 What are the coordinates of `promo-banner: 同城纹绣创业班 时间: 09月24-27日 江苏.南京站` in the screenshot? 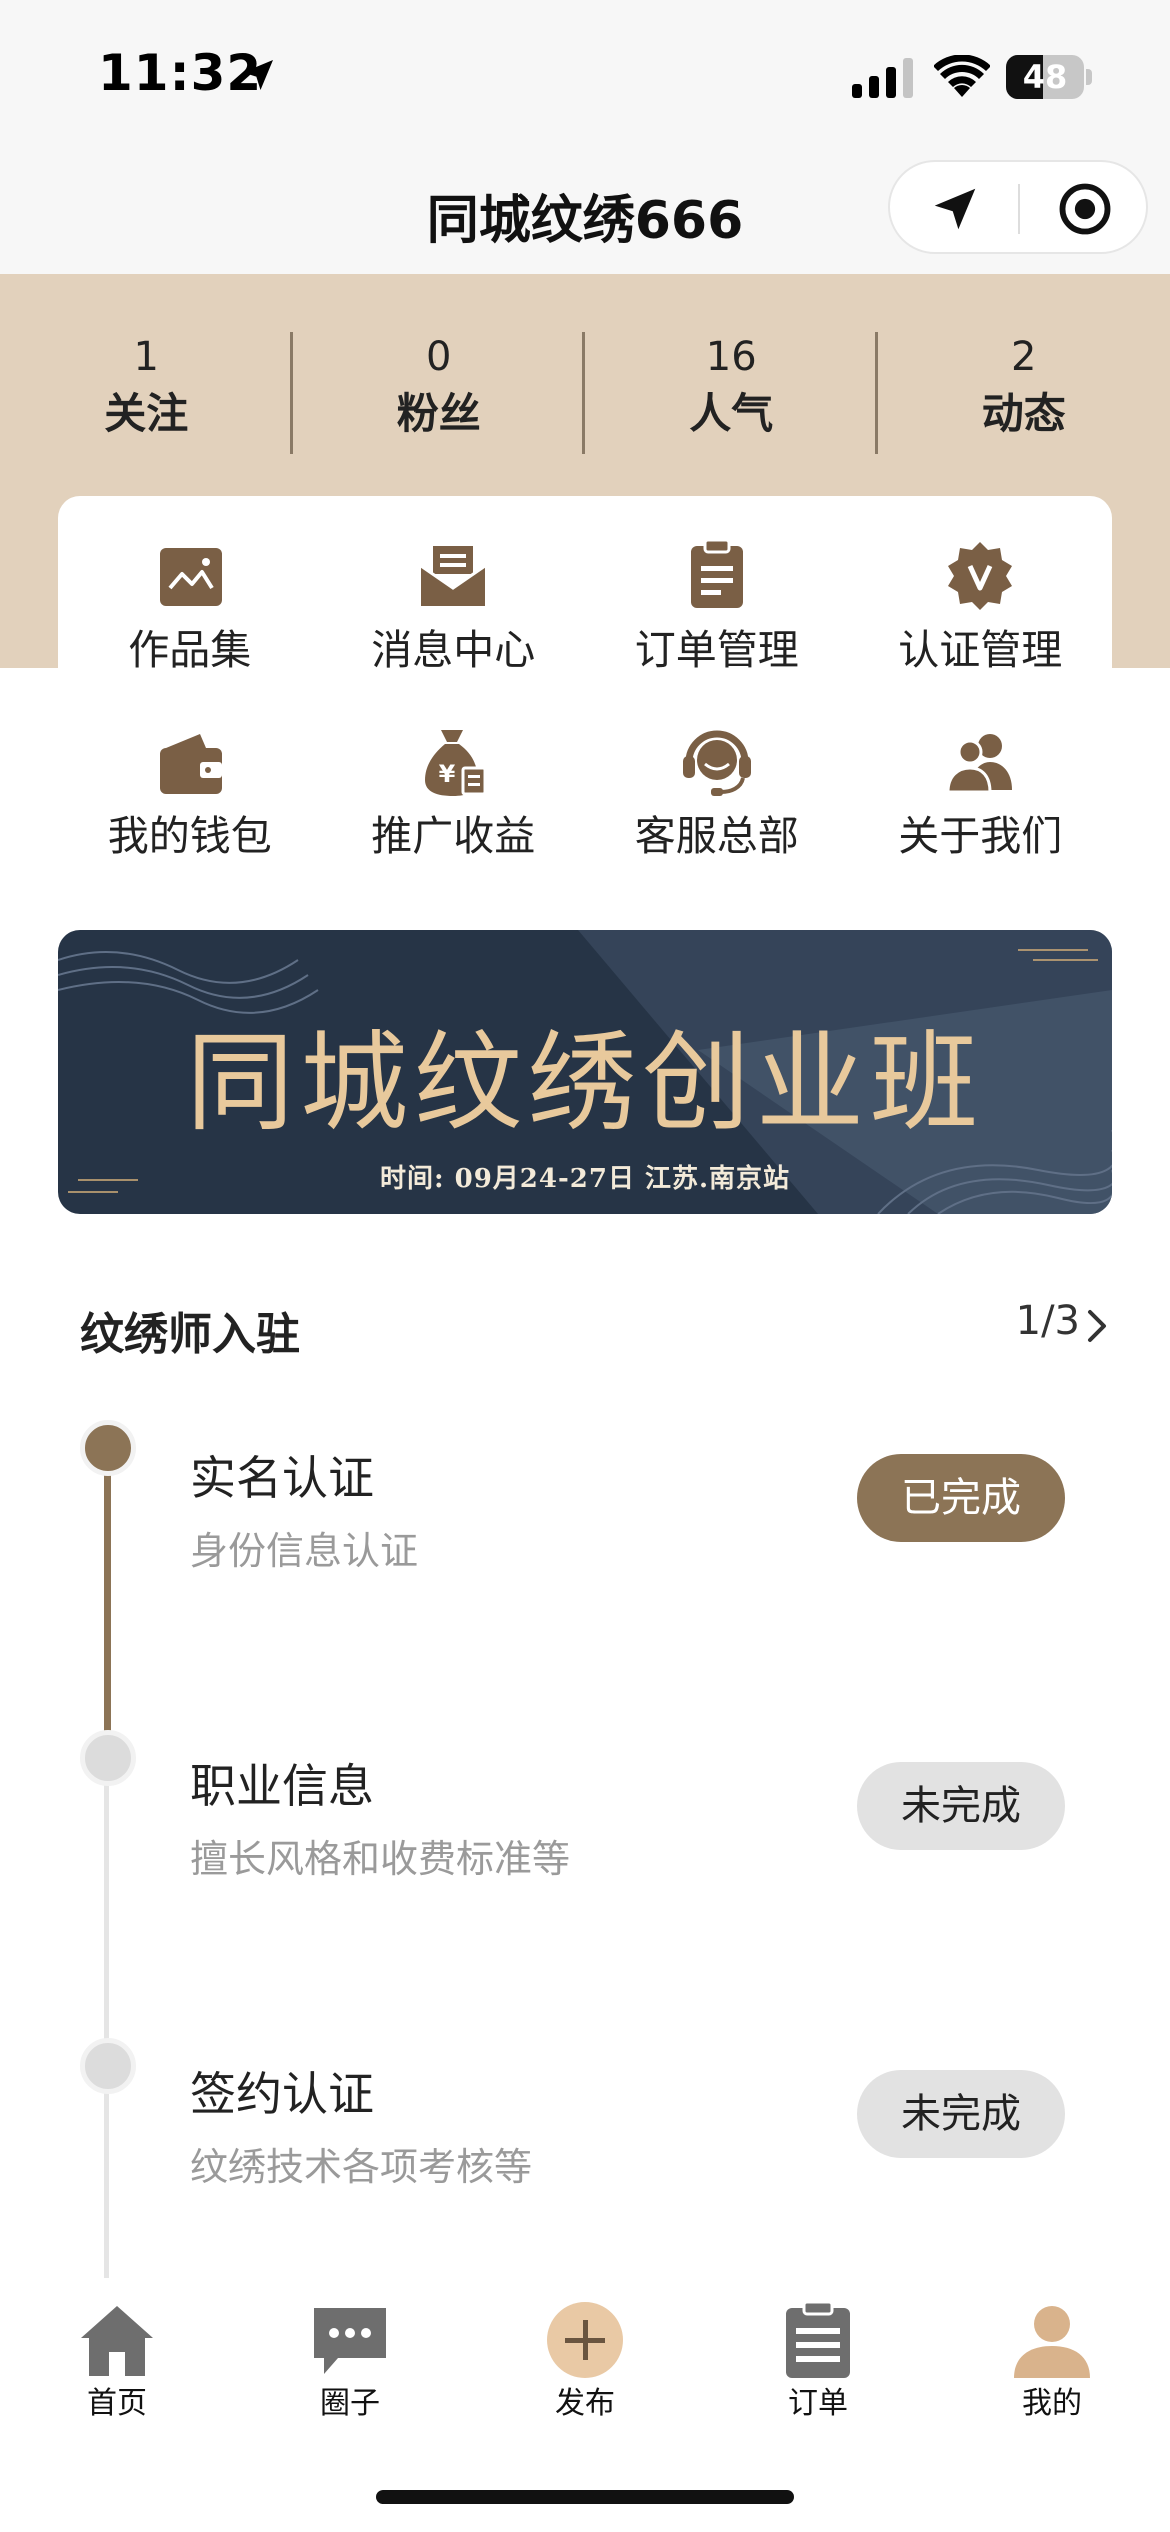 It's located at (585, 1072).